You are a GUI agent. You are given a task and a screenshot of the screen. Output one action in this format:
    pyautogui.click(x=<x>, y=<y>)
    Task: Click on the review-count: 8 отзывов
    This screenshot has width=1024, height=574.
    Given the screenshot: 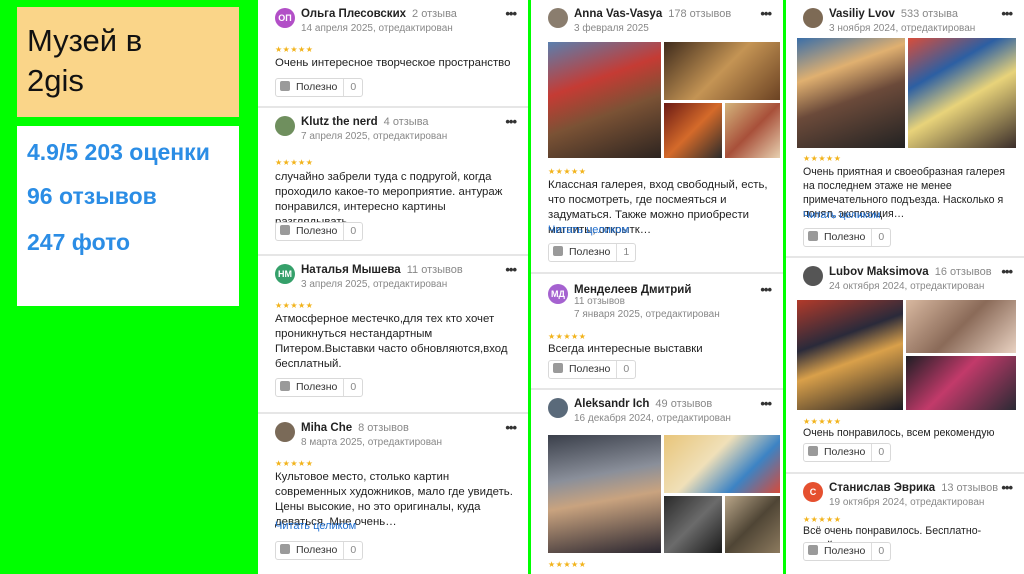 What is the action you would take?
    pyautogui.click(x=383, y=428)
    